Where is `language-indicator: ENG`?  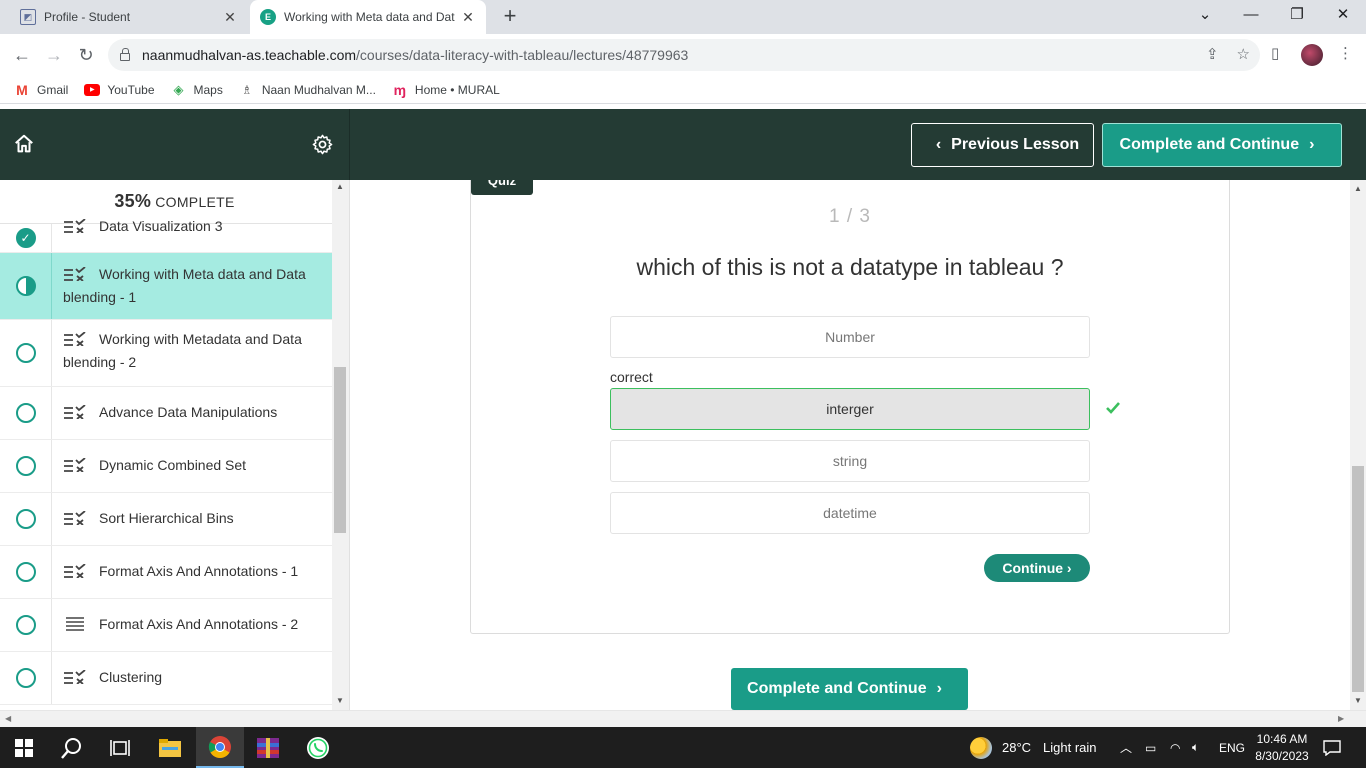
language-indicator: ENG is located at coordinates (1232, 747).